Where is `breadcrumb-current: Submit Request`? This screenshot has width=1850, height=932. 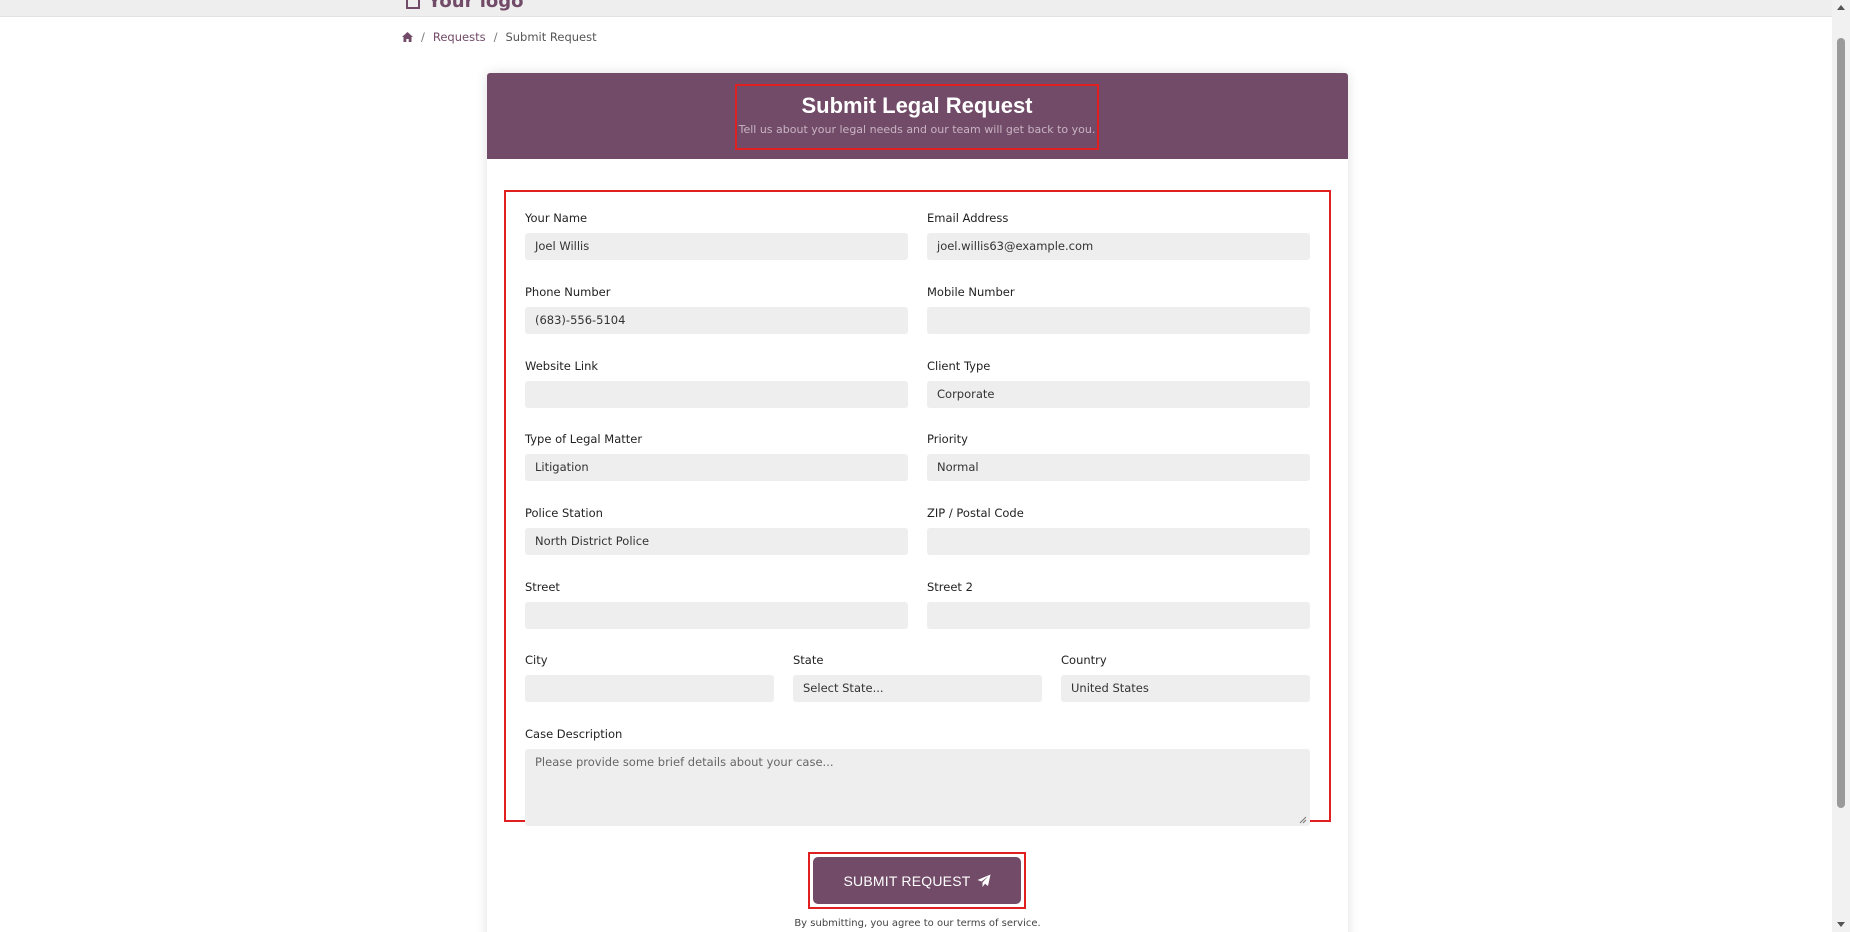 breadcrumb-current: Submit Request is located at coordinates (551, 37).